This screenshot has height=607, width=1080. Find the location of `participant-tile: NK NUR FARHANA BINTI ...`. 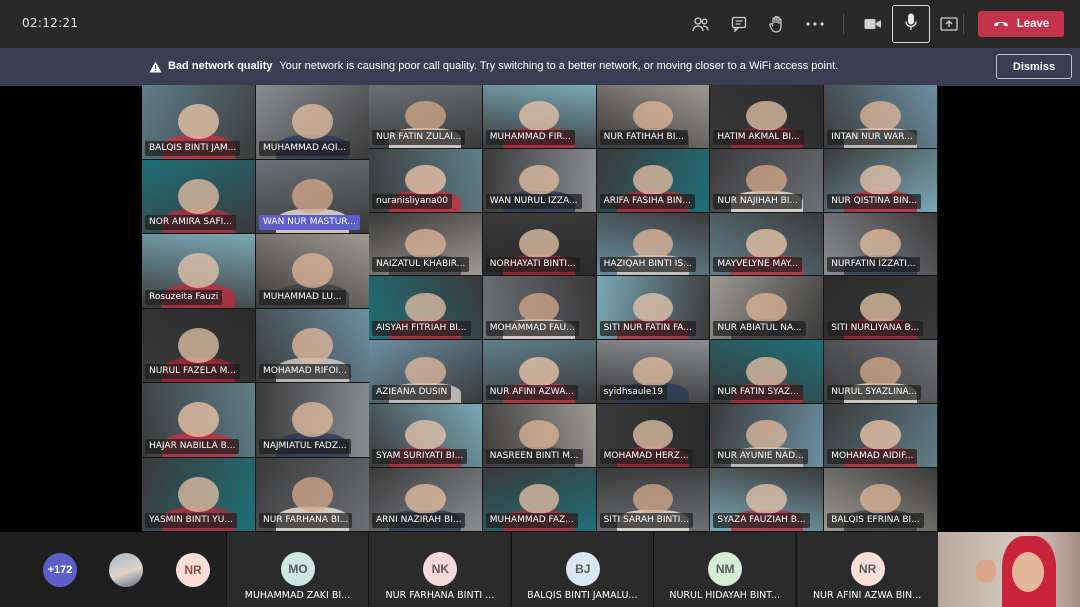

participant-tile: NK NUR FARHANA BINTI ... is located at coordinates (439, 569).